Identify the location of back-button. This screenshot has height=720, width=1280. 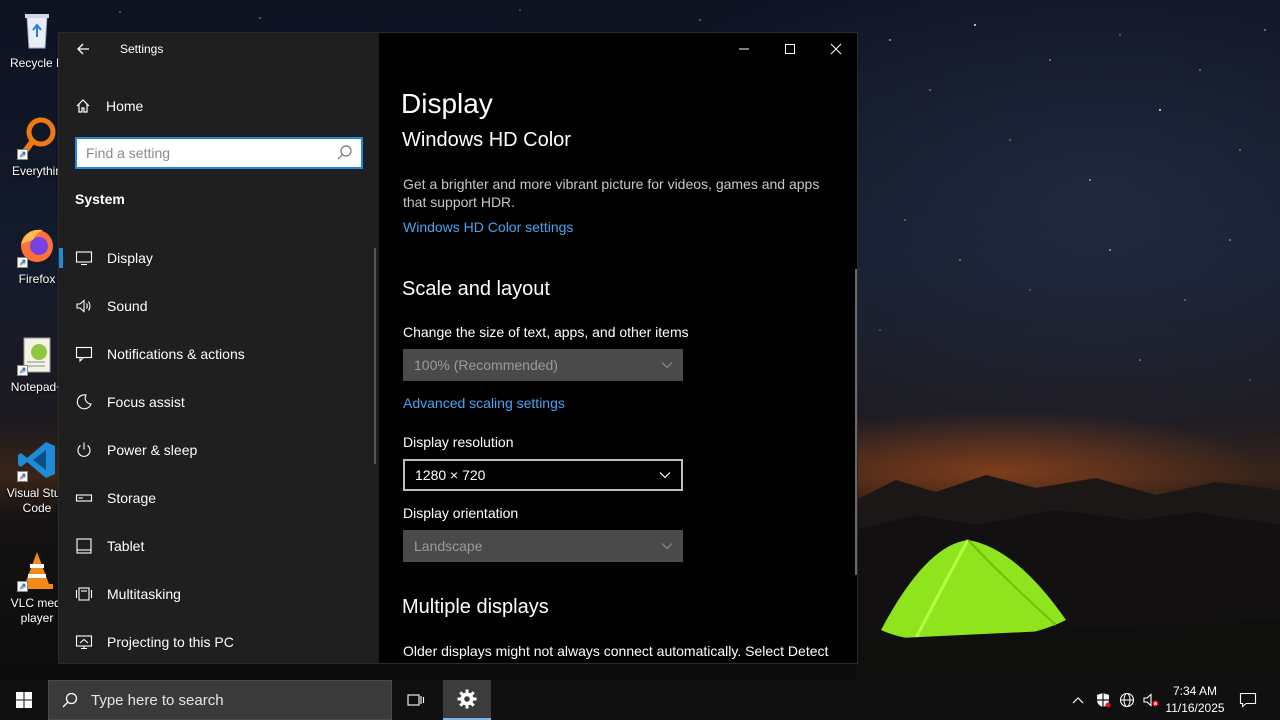
(83, 49).